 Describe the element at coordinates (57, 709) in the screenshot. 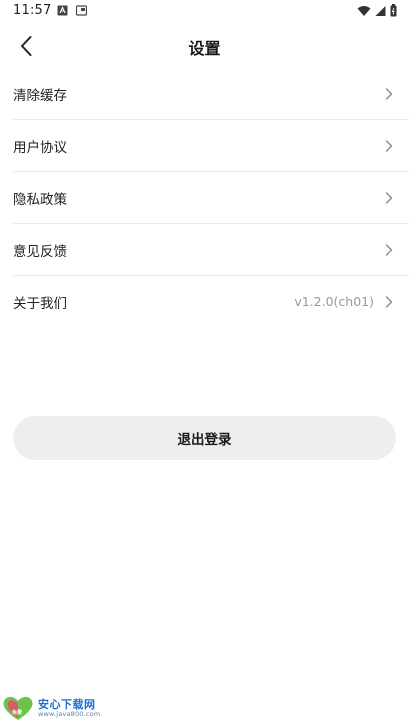

I see `watermark: 免费 安心下载网 www.java800.com` at that location.